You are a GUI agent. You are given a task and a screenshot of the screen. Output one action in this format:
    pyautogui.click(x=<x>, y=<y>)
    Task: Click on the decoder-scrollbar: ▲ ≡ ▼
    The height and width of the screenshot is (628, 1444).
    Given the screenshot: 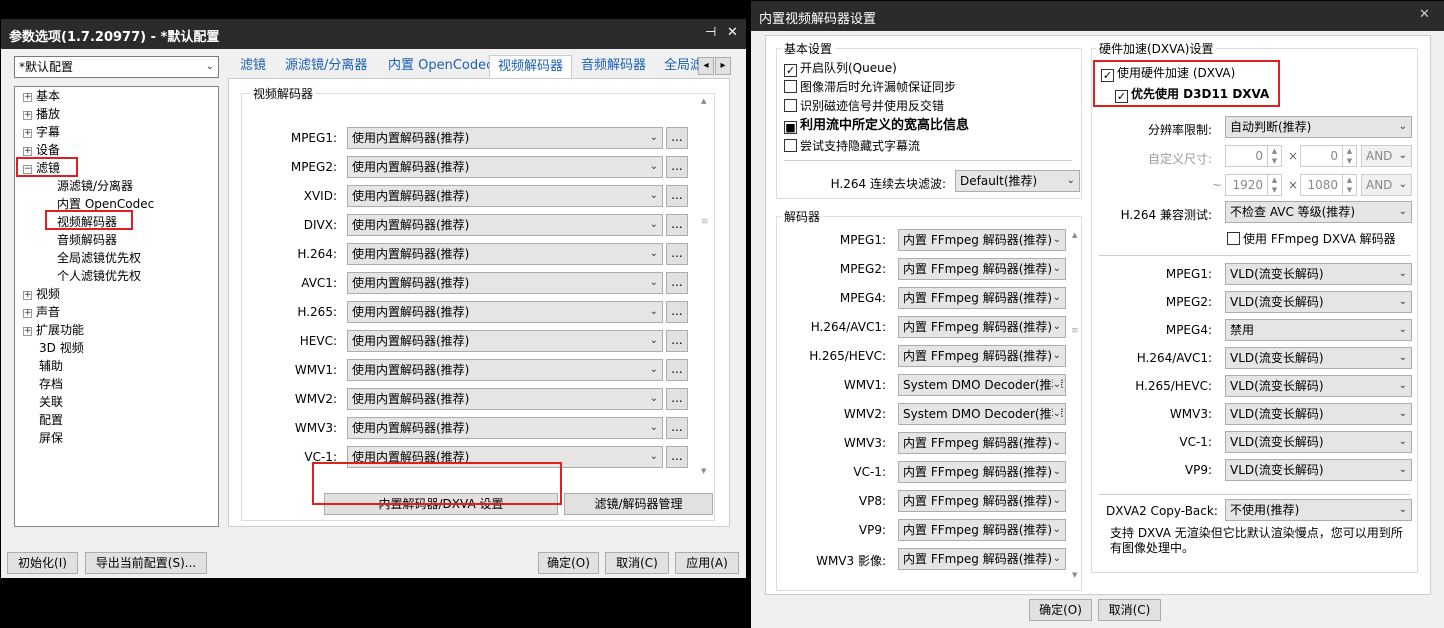 What is the action you would take?
    pyautogui.click(x=1075, y=408)
    